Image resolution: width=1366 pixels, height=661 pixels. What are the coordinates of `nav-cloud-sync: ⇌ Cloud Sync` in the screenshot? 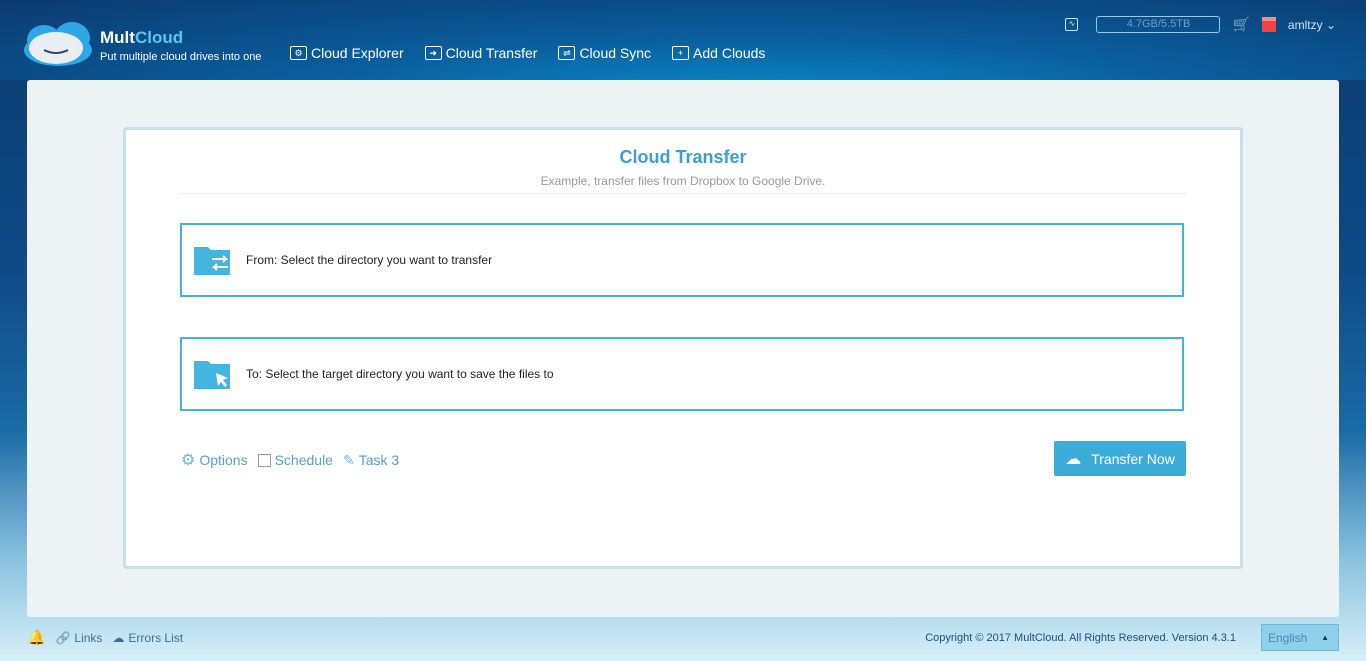 It's located at (604, 53).